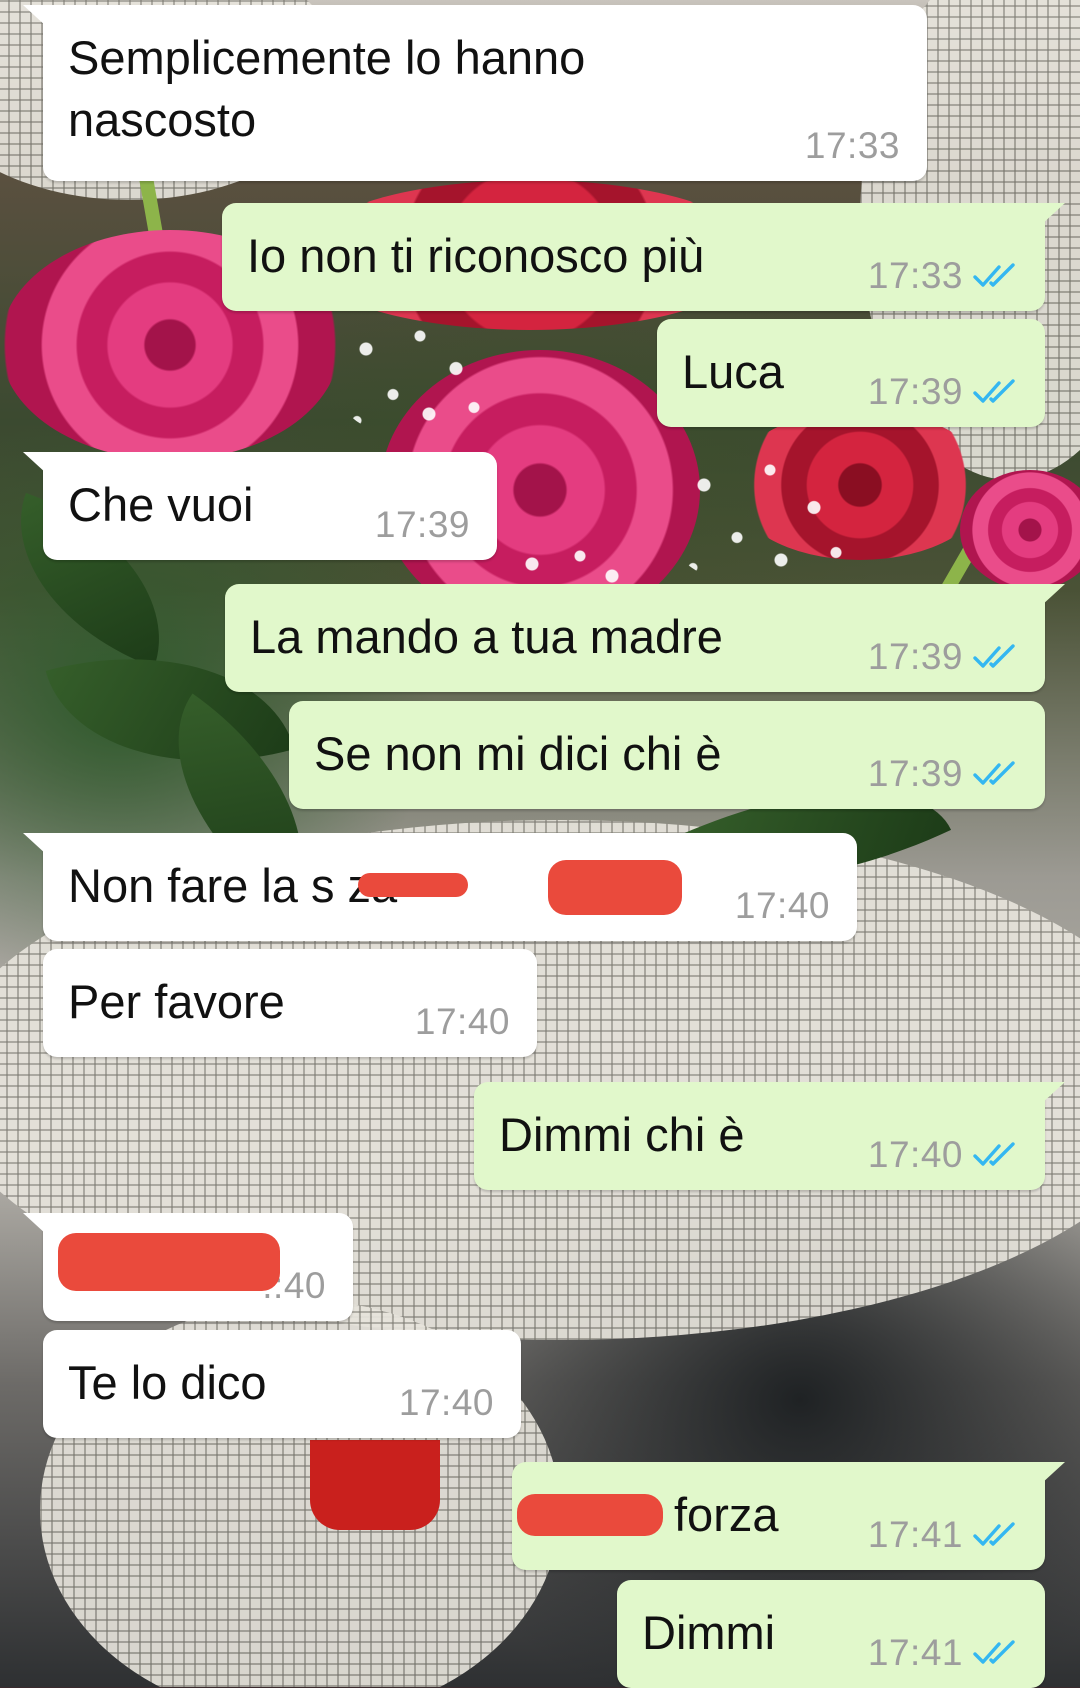  What do you see at coordinates (161, 504) in the screenshot?
I see `message-text: Che vuoi` at bounding box center [161, 504].